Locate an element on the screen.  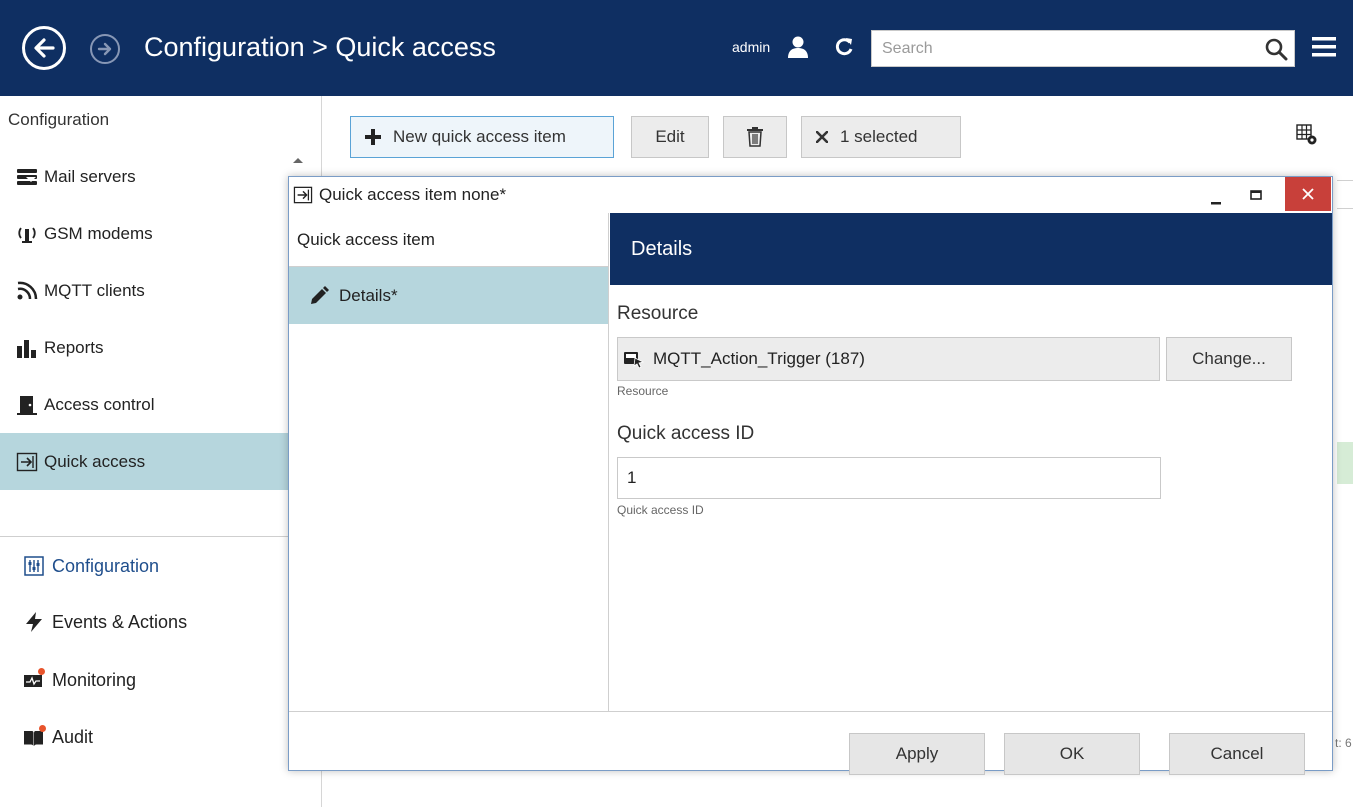
sidebar-item-reports: Reports is located at coordinates (160, 347).